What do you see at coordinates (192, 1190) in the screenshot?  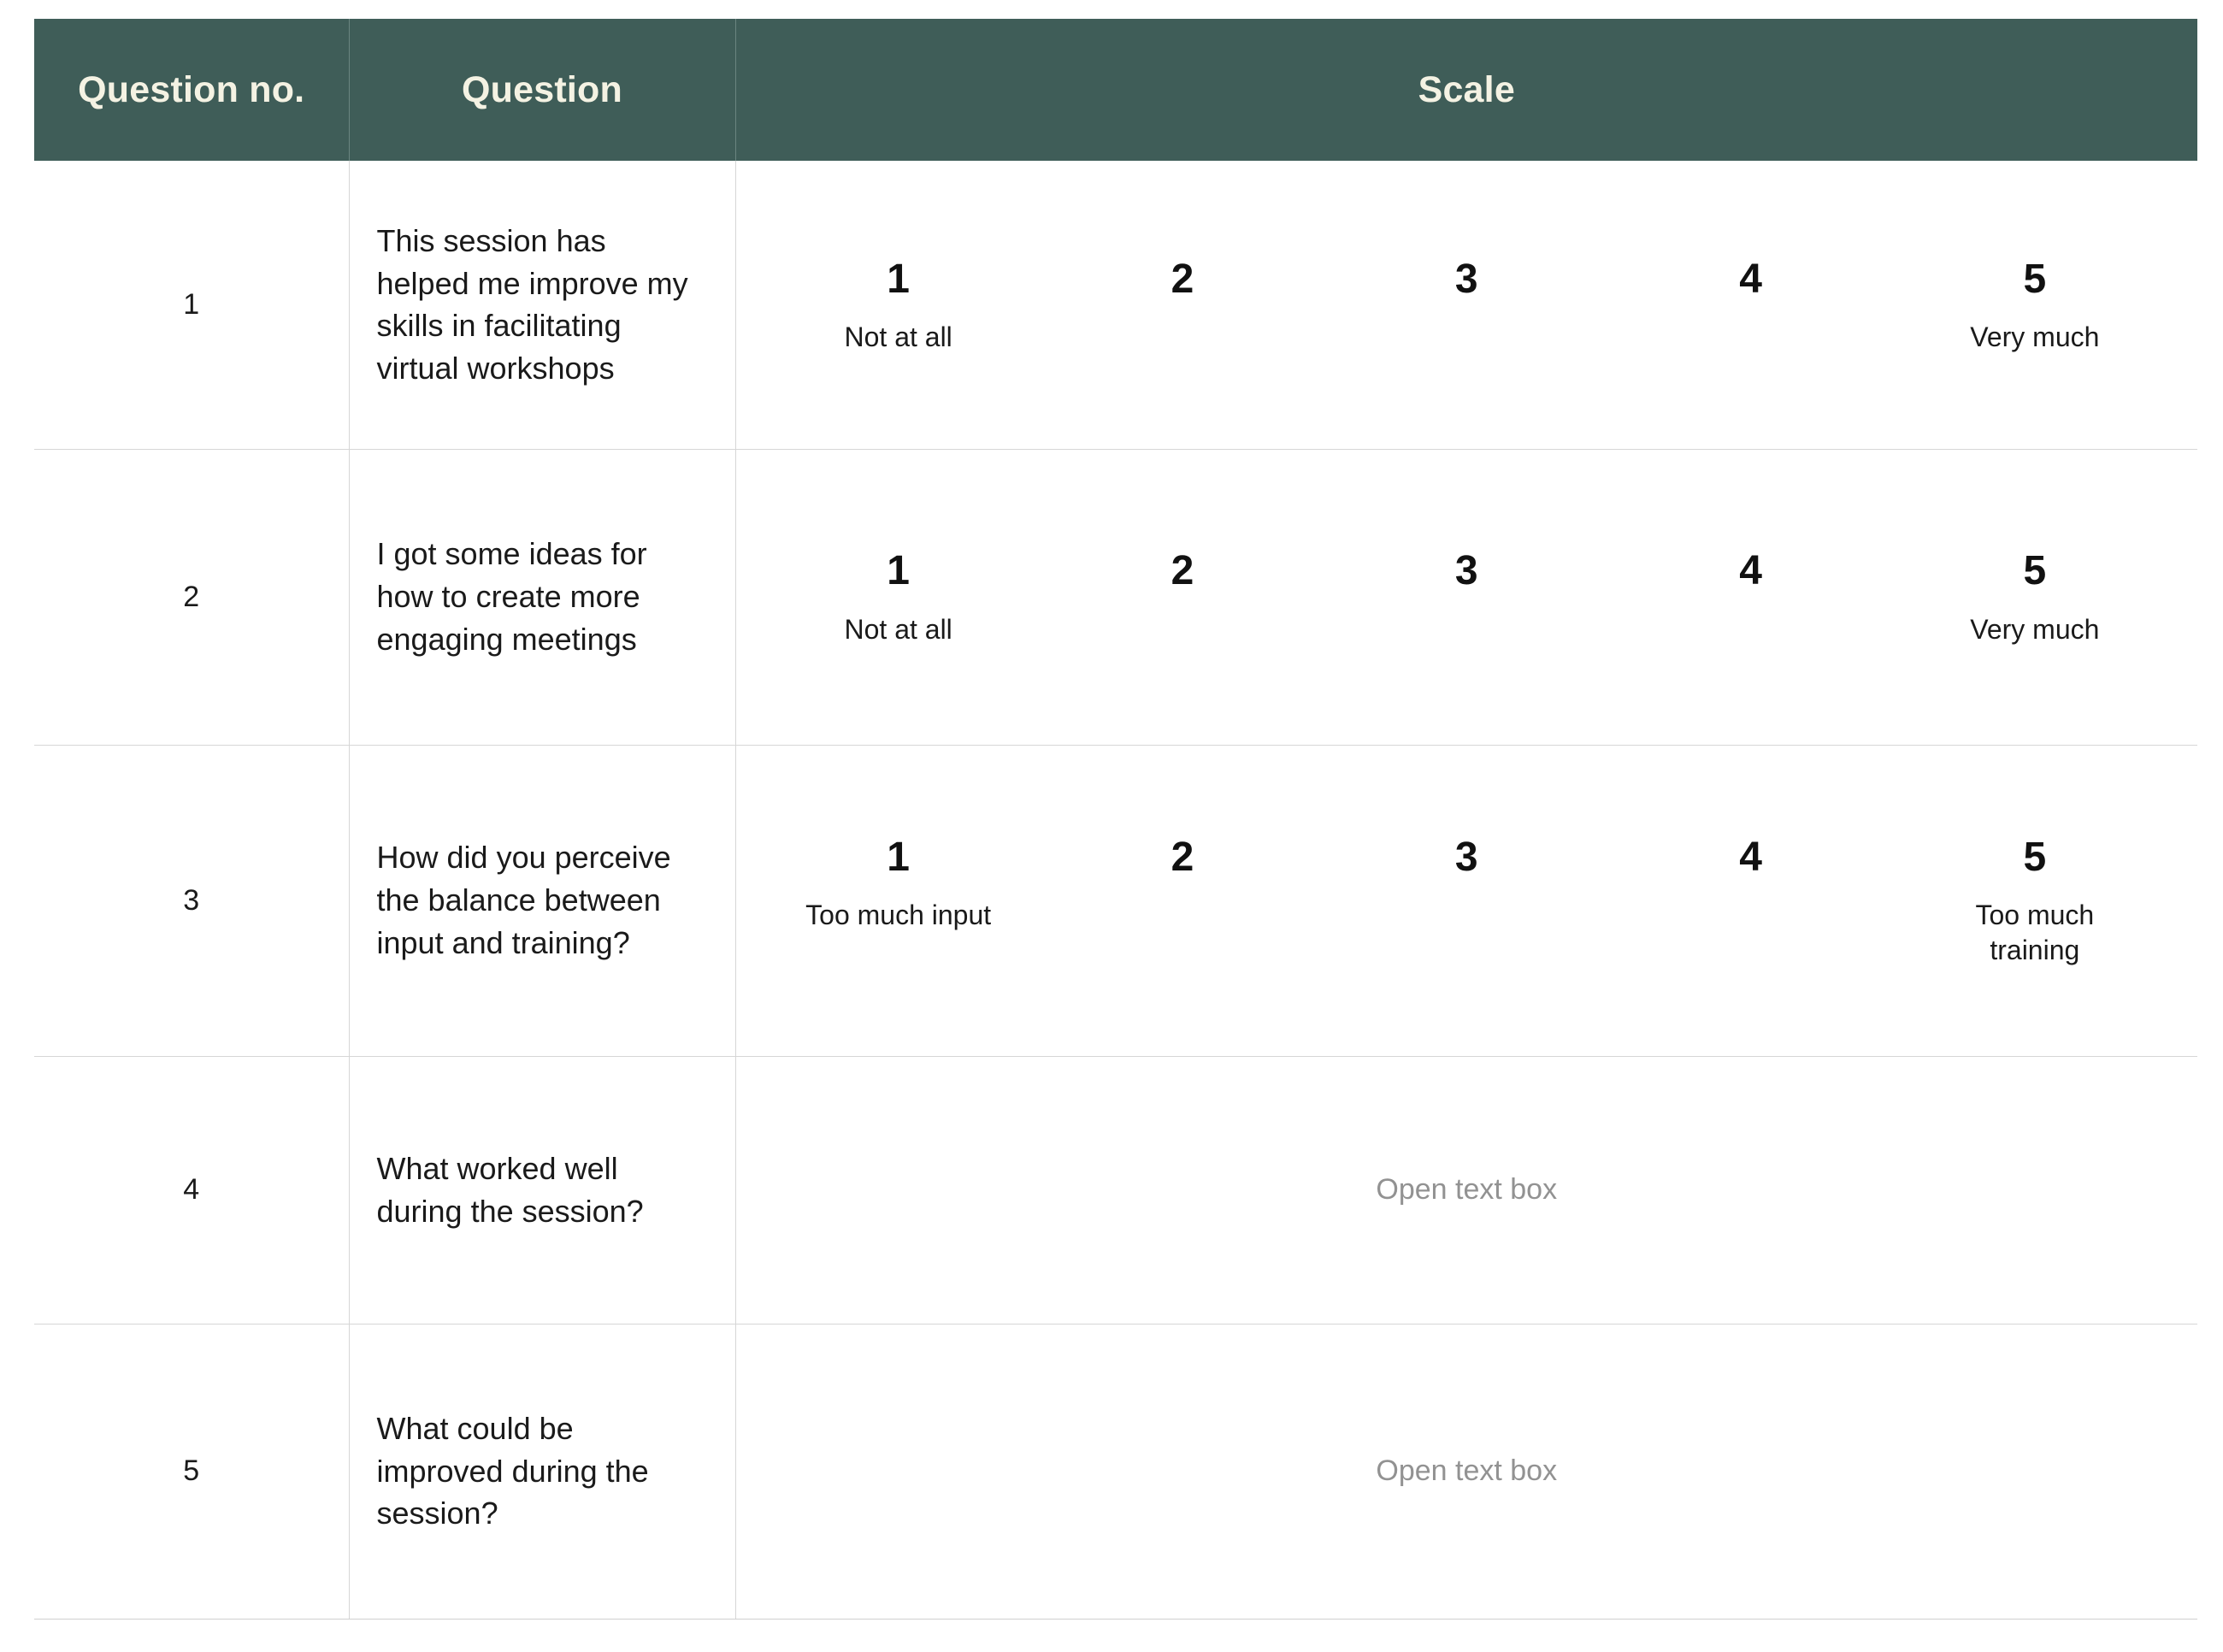 I see `question-number-cell: 4` at bounding box center [192, 1190].